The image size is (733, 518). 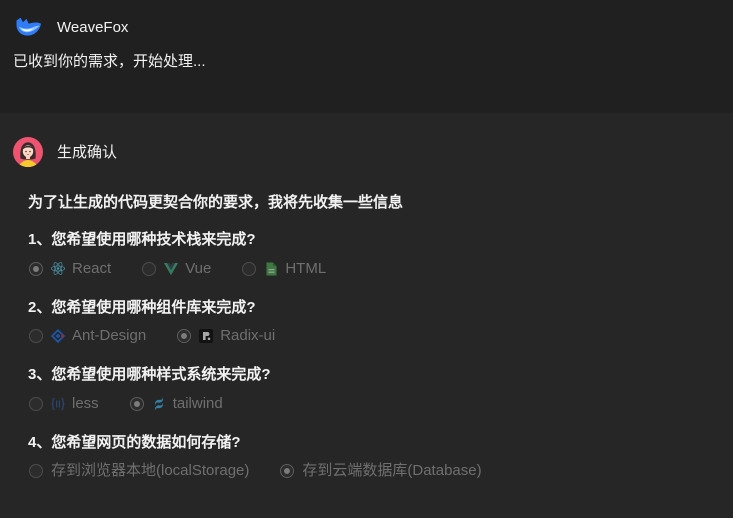 I want to click on option-radix-ui: Radix-ui, so click(x=226, y=336).